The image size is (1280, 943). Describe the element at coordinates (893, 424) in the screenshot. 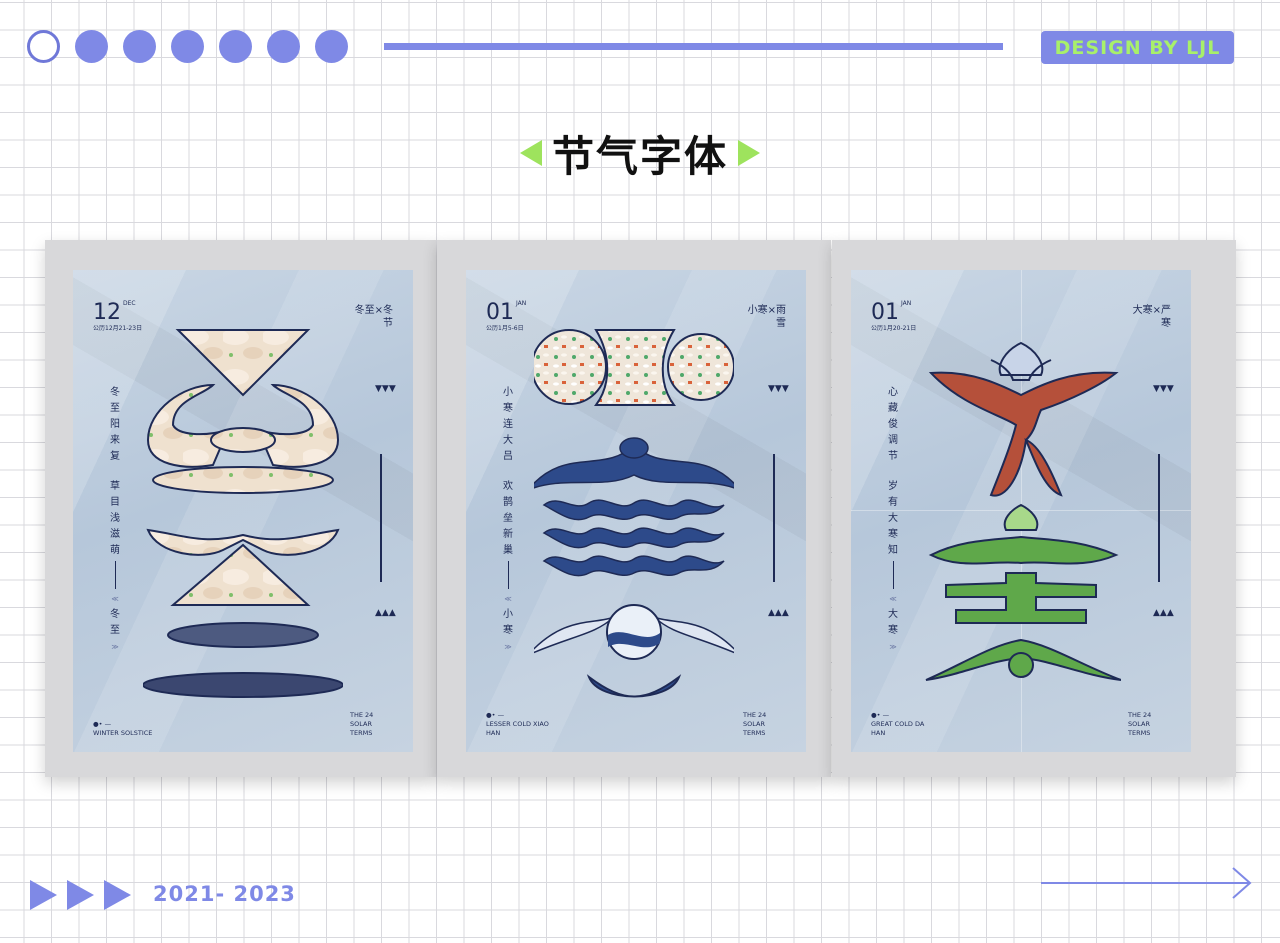

I see `verse-char: 俊` at that location.